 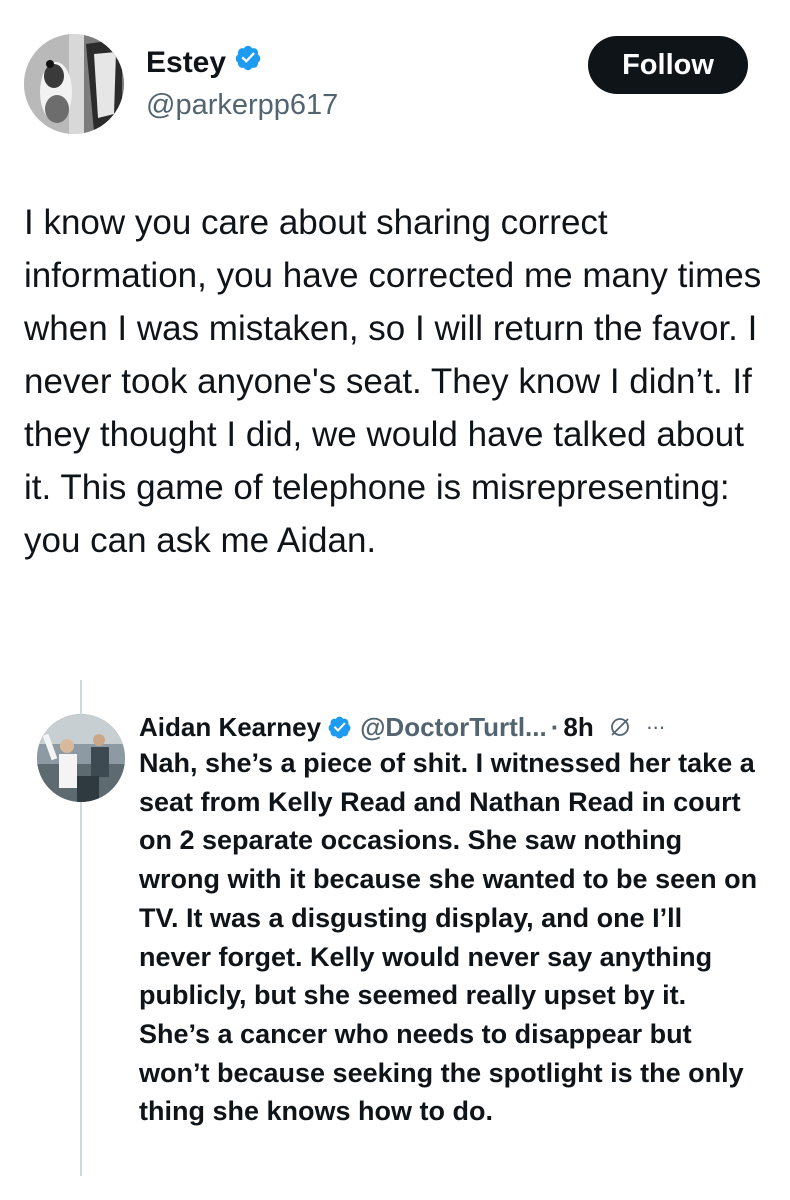 I want to click on quoted-tweet-header: Aidan Kearney @DoctorTurtl... · 8h ···, so click(x=402, y=727).